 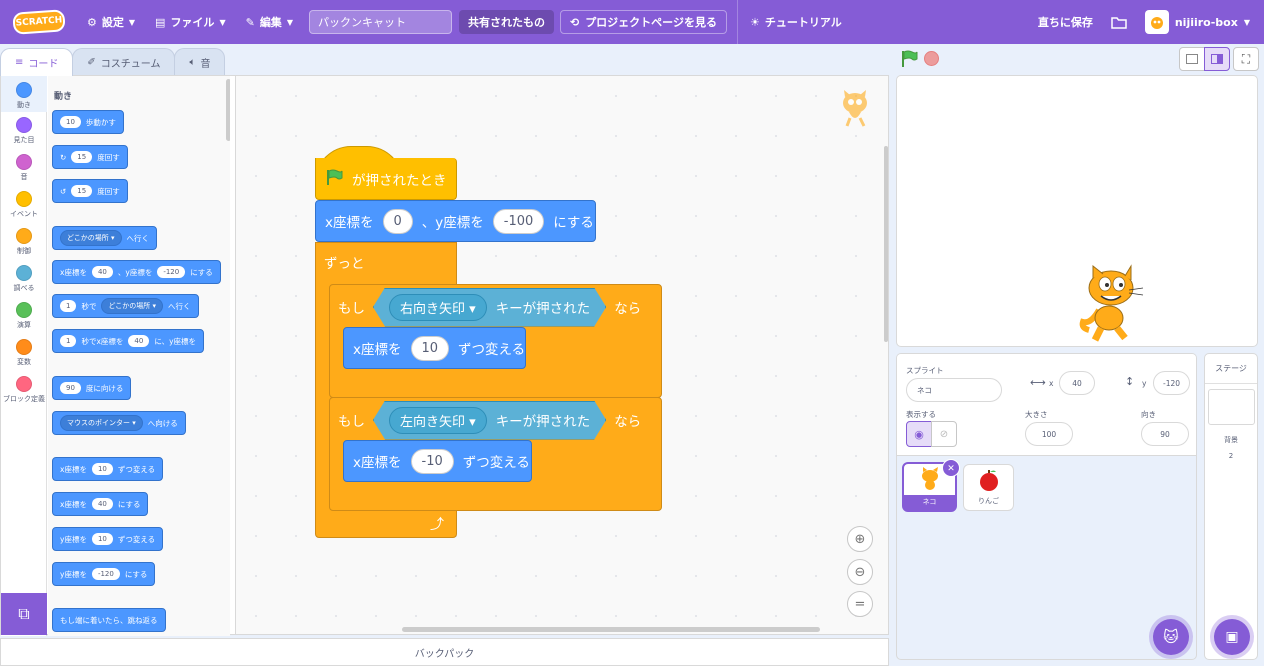 I want to click on key-pressed-sensor-right: 右向き矢印 ▾ キーが押された, so click(x=489, y=307).